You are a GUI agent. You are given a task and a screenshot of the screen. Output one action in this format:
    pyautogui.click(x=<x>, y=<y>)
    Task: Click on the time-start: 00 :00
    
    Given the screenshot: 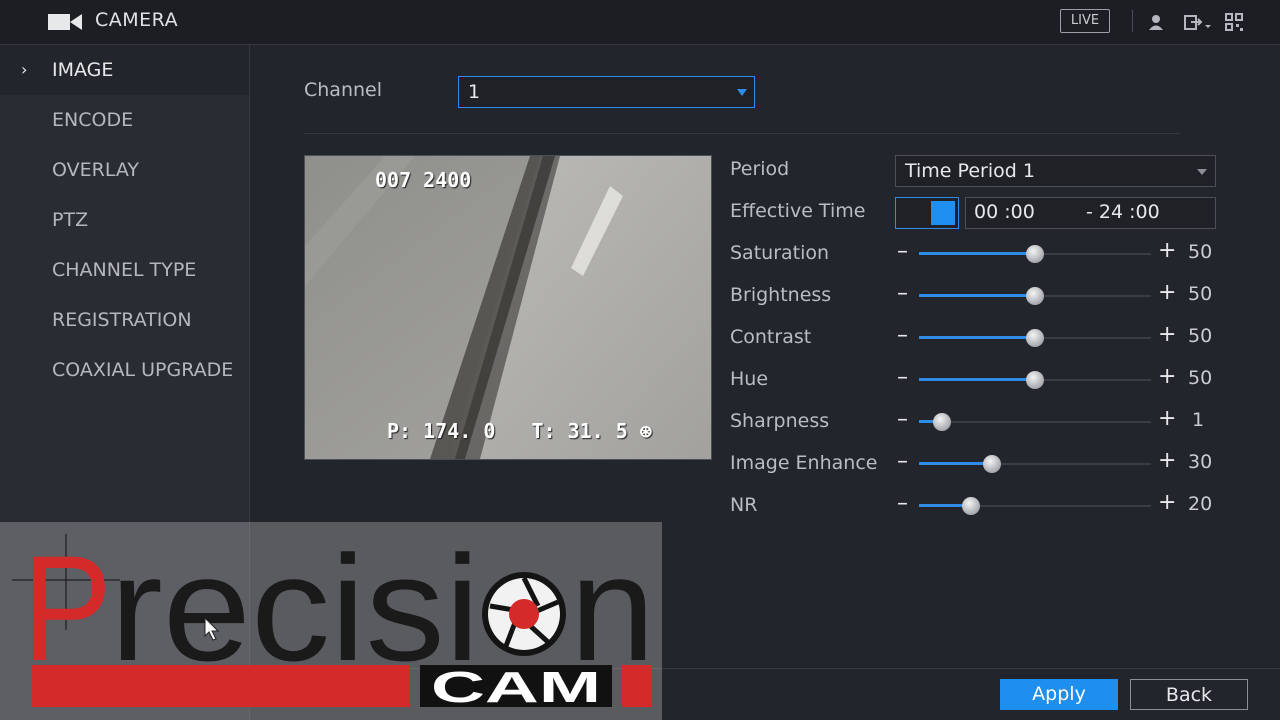 What is the action you would take?
    pyautogui.click(x=1004, y=212)
    